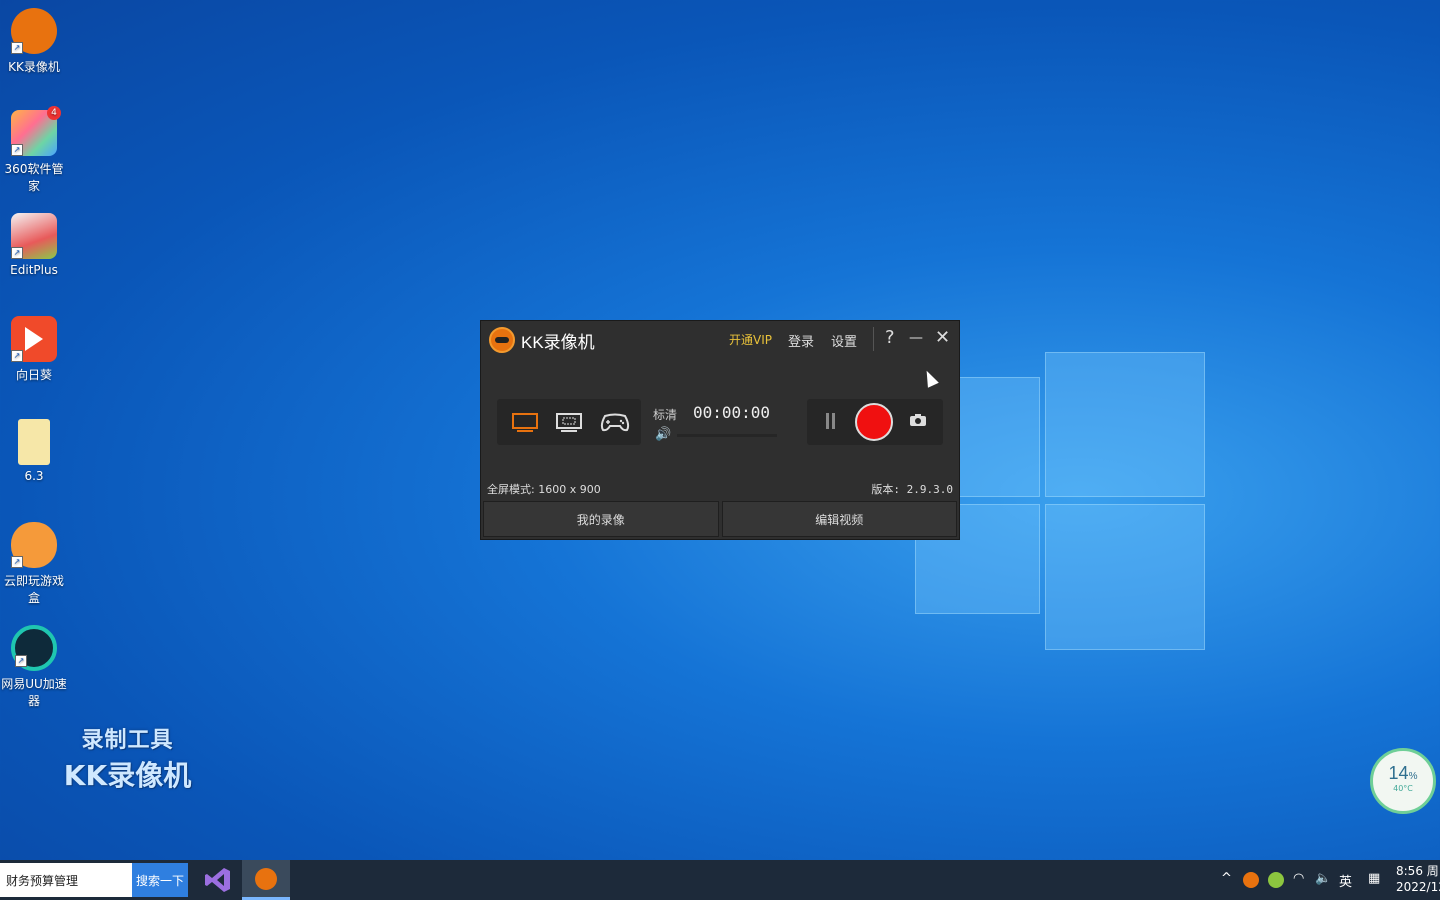 Image resolution: width=1440 pixels, height=900 pixels. Describe the element at coordinates (502, 340) in the screenshot. I see `kk-logo-icon` at that location.